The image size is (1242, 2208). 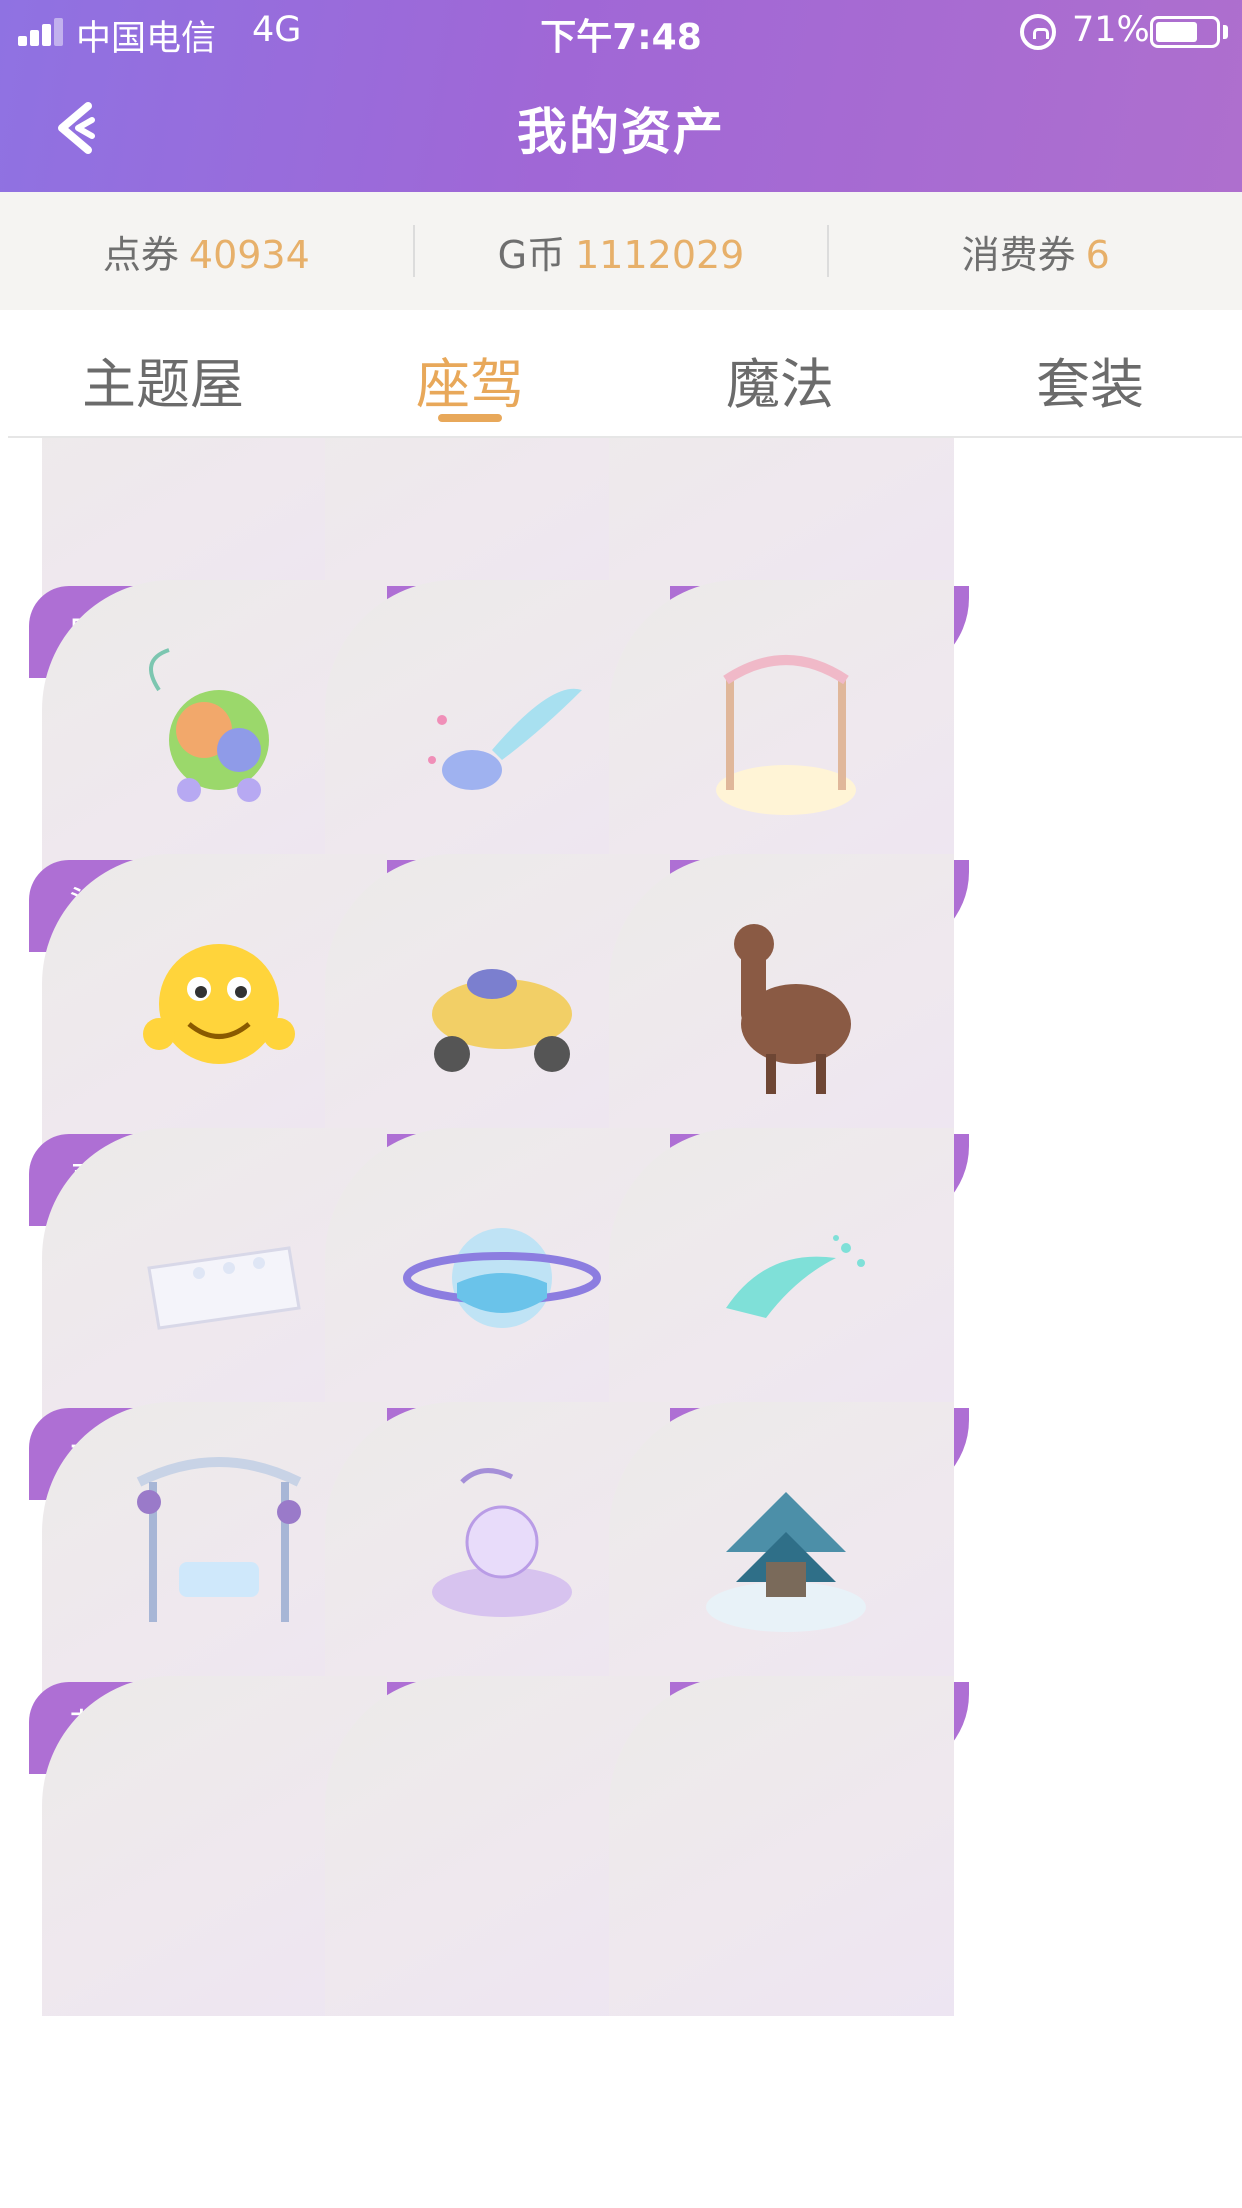 I want to click on garden-swing-icon, so click(x=219, y=1552).